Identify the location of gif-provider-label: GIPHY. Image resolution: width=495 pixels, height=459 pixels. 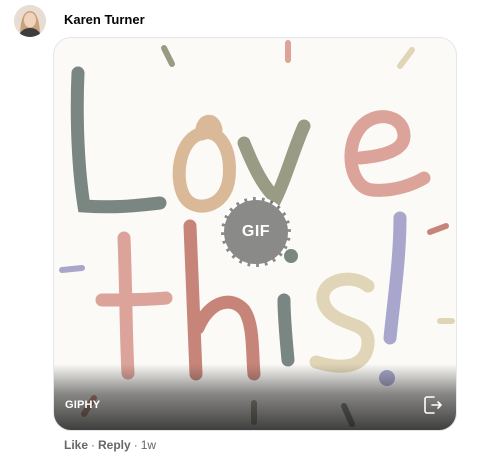
(83, 405).